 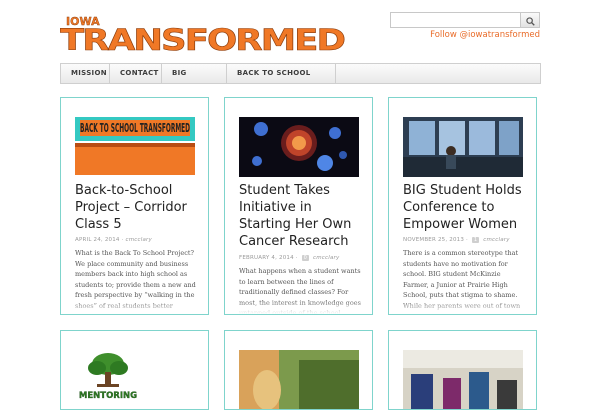 I want to click on post-meta: APRIL 24, 2014 · cmcclary, so click(x=137, y=240).